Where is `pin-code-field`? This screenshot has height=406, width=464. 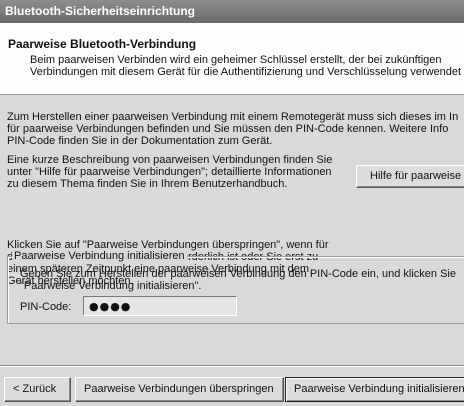
pin-code-field is located at coordinates (160, 306).